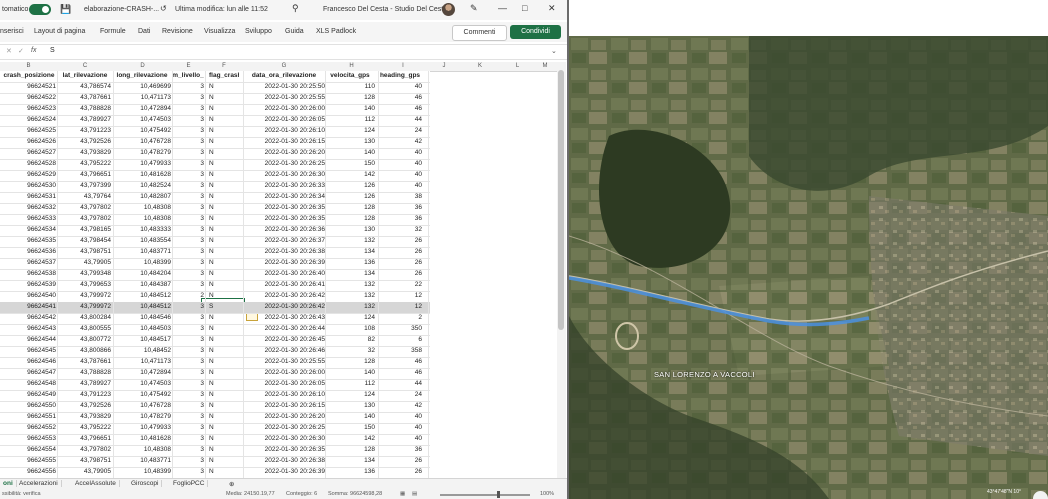 This screenshot has height=499, width=1048. I want to click on table-cell: 126, so click(350, 185).